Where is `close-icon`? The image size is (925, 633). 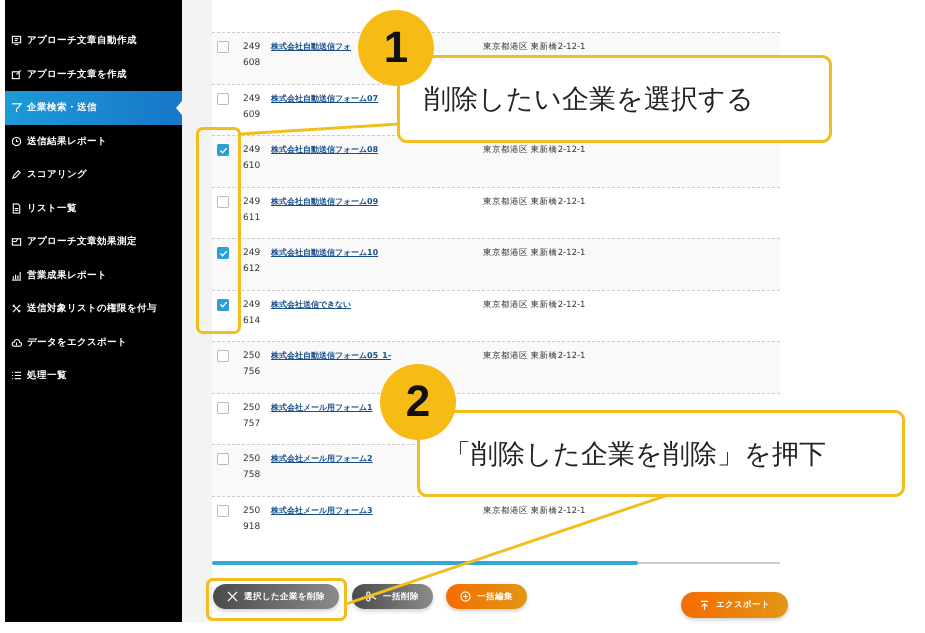
close-icon is located at coordinates (232, 596).